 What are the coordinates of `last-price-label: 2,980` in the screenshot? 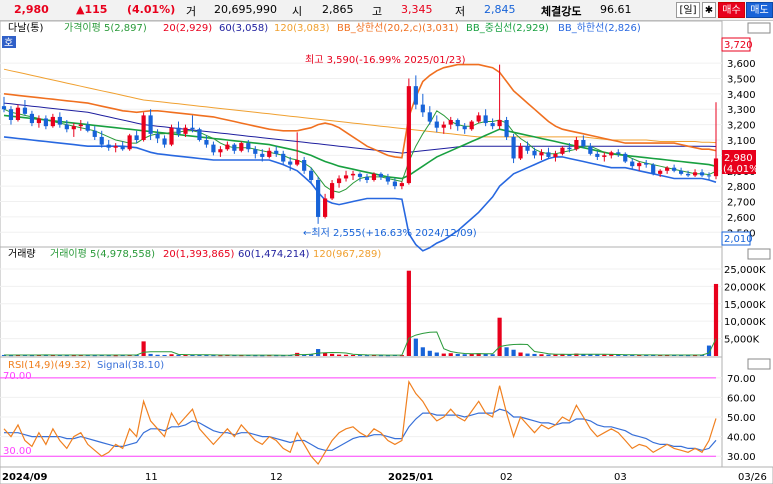 It's located at (738, 158).